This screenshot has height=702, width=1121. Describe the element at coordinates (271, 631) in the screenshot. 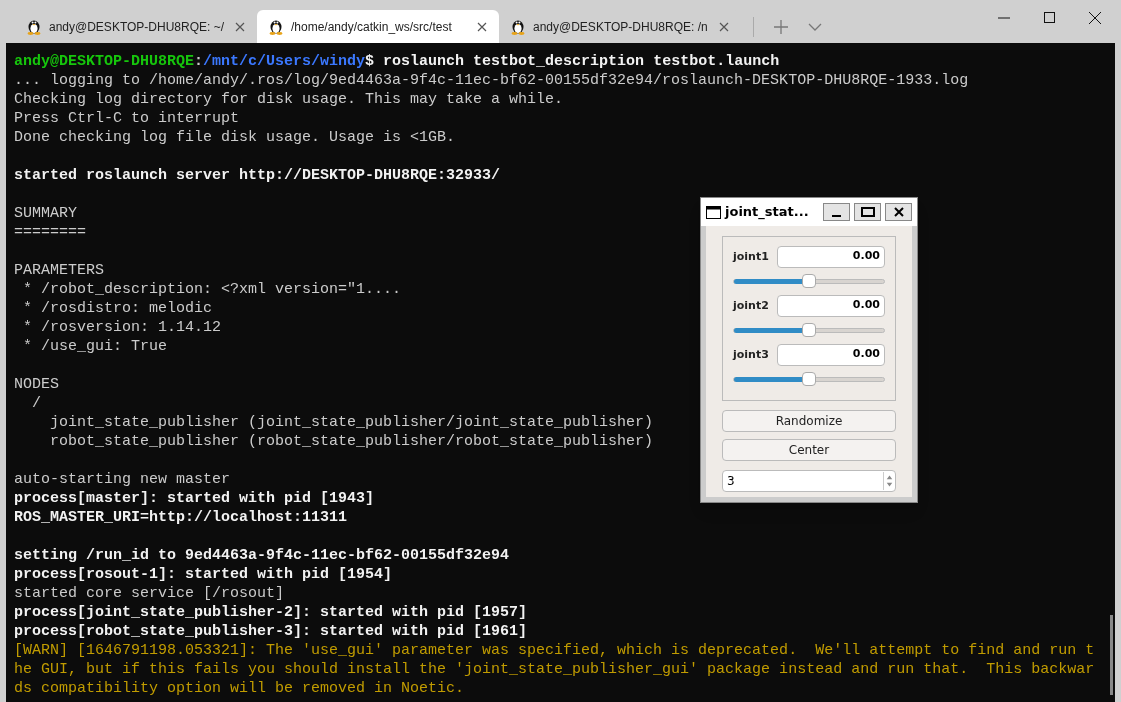

I see `terminal-line: process[robot_state_publisher-3]: started with pid [1961]` at that location.